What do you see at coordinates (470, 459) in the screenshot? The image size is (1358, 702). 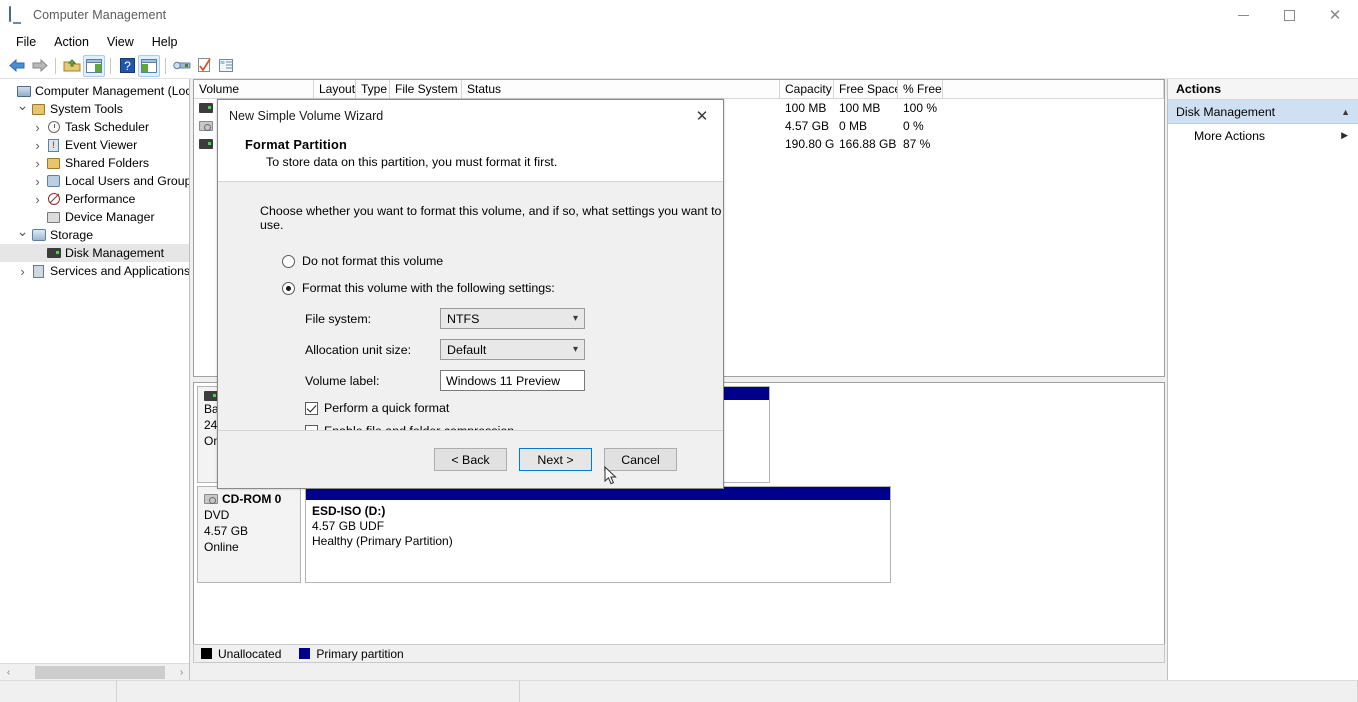 I see `back-button: < Back` at bounding box center [470, 459].